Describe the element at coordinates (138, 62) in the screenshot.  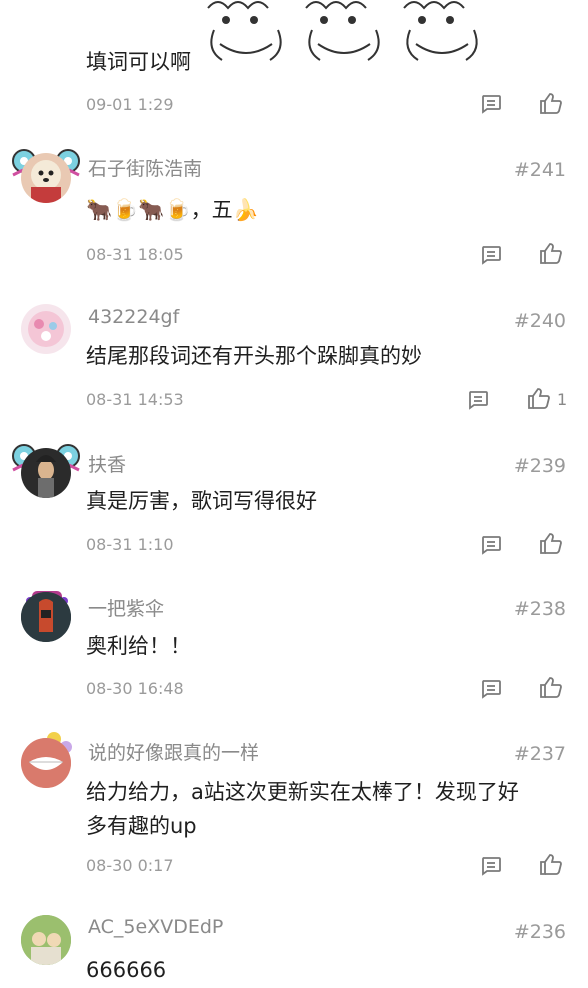
I see `comment-text: 填词可以啊` at that location.